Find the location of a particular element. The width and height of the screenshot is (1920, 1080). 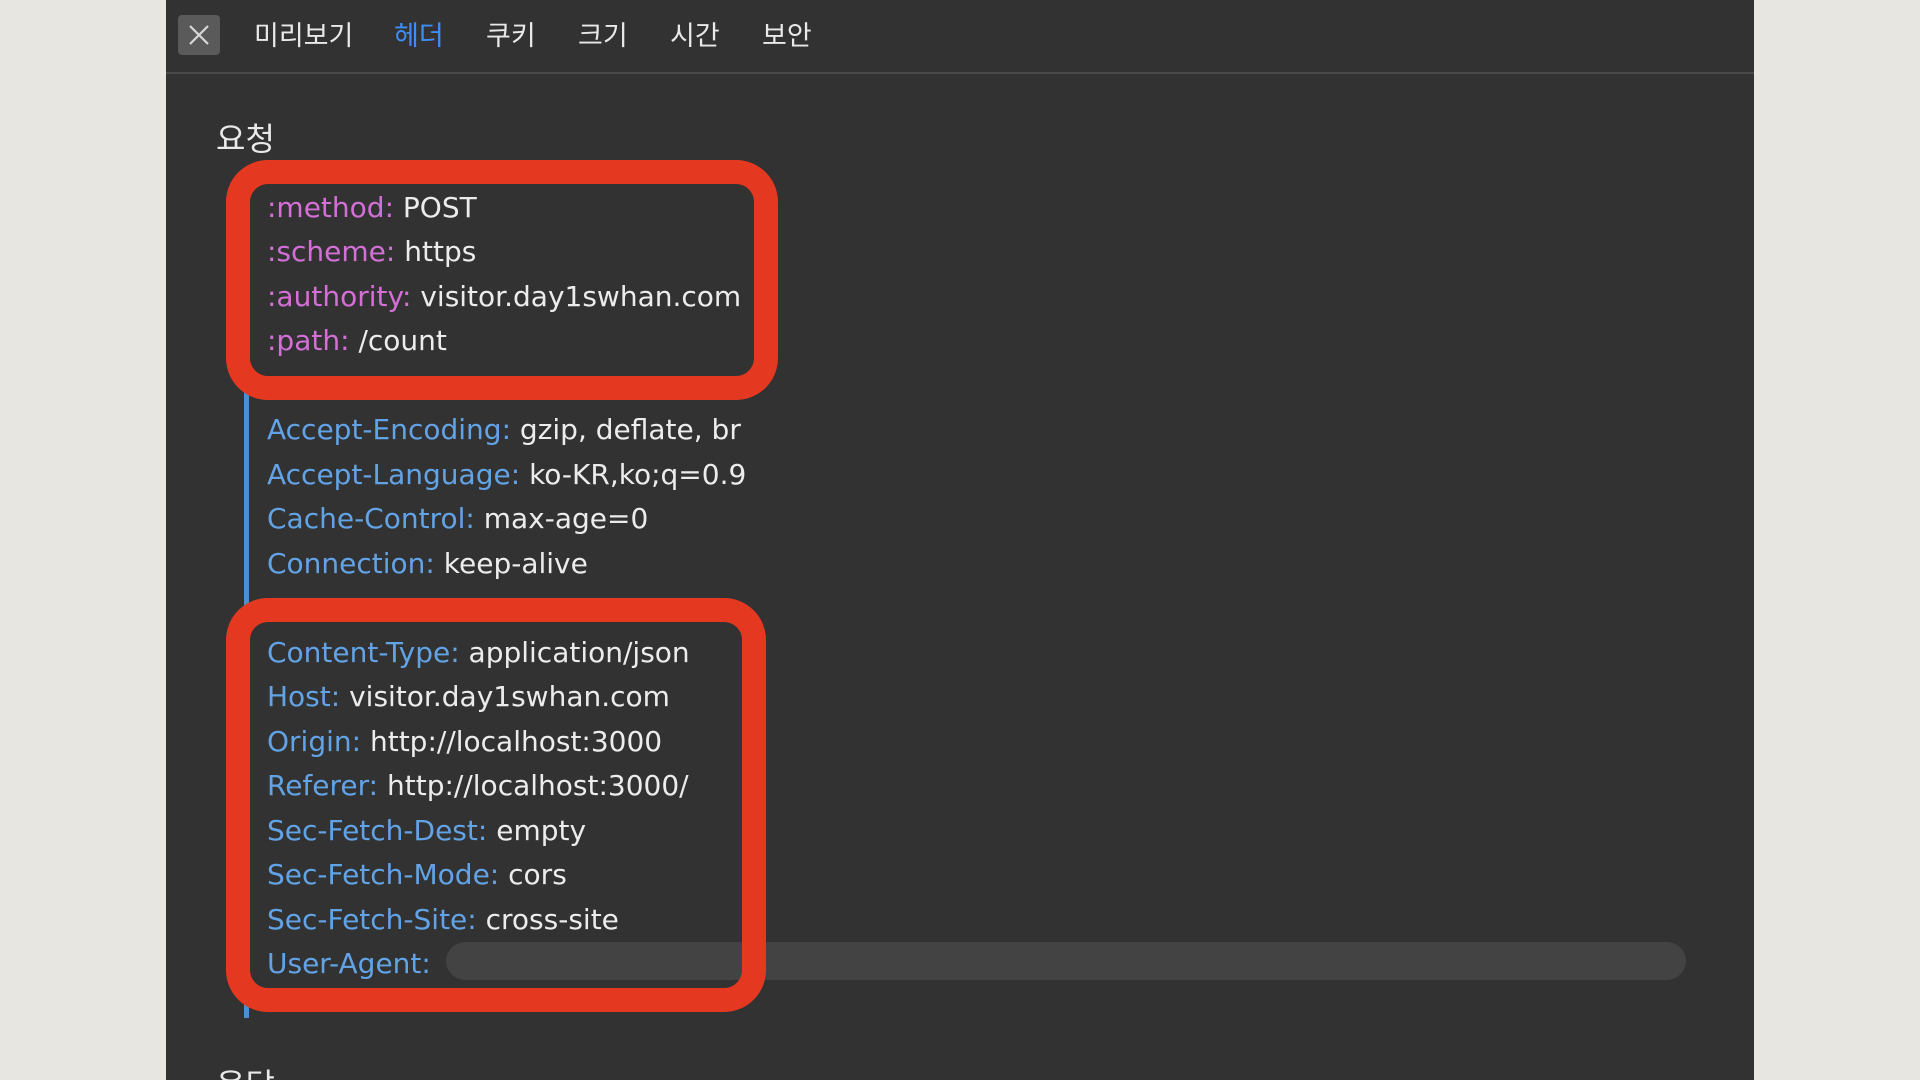

header-row: Referer: http://localhost:3000/ is located at coordinates (478, 786).